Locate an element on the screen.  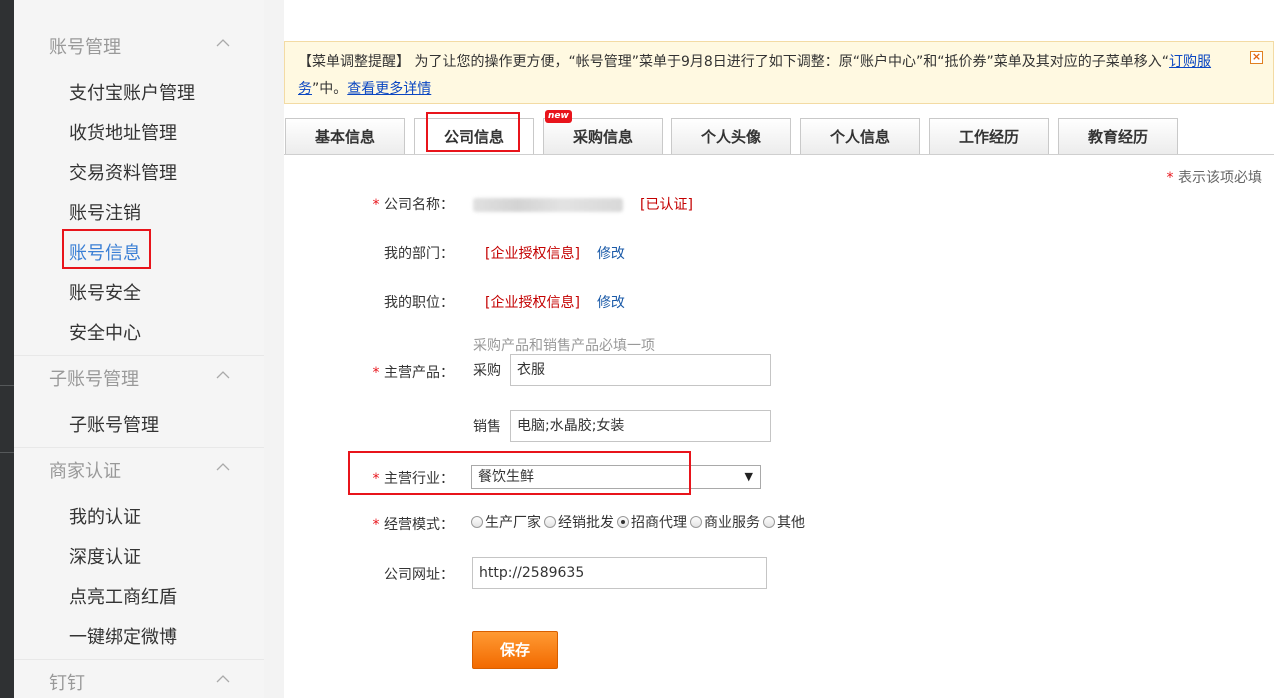
products-hint: 采购产品和销售产品必填一项 is located at coordinates (564, 346).